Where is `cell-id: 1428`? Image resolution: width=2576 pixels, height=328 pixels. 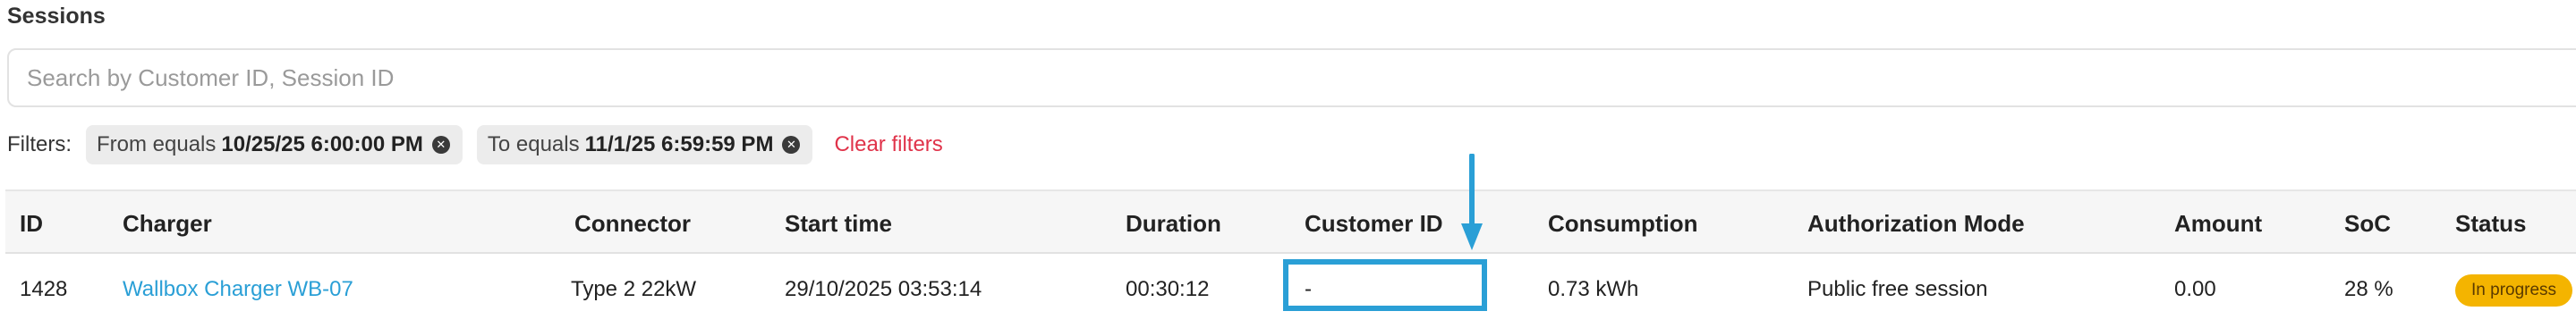
cell-id: 1428 is located at coordinates (44, 289).